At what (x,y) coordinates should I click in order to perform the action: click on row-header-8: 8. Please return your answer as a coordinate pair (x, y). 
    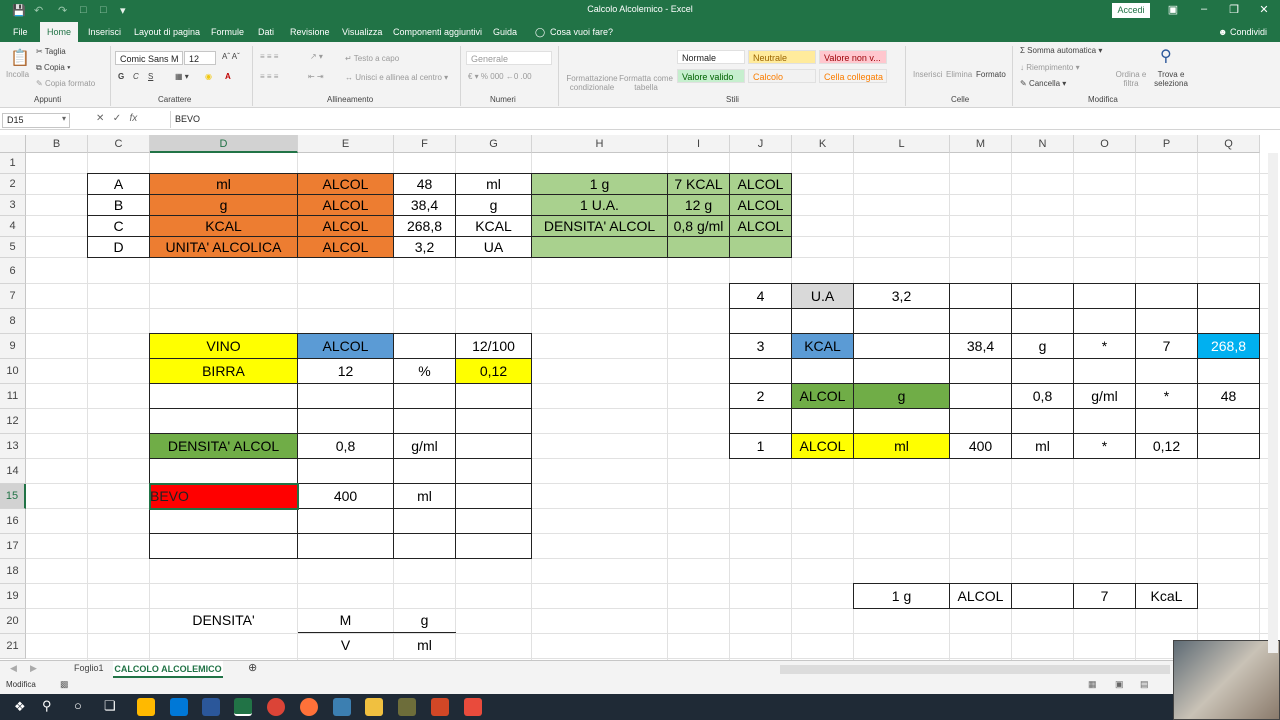
    Looking at the image, I should click on (13, 321).